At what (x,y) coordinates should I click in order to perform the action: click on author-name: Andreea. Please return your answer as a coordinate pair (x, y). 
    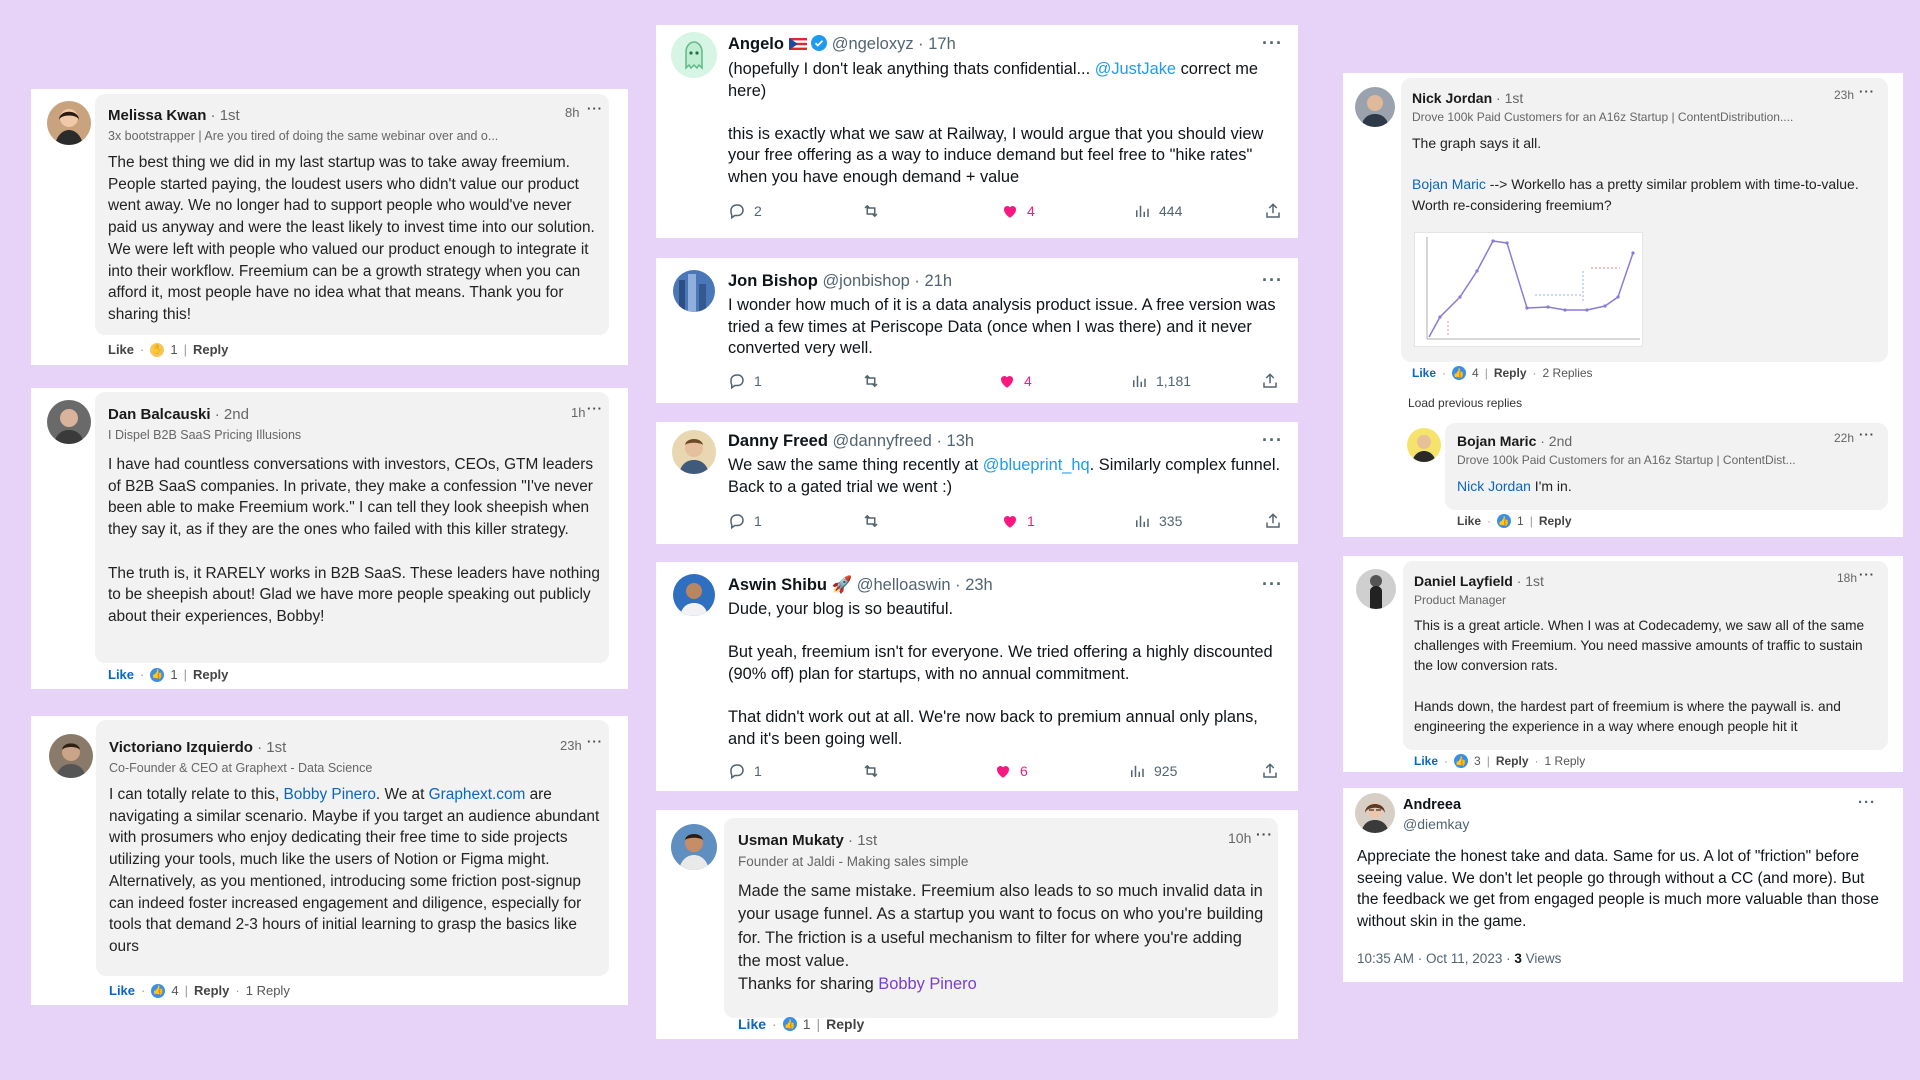
    Looking at the image, I should click on (1432, 805).